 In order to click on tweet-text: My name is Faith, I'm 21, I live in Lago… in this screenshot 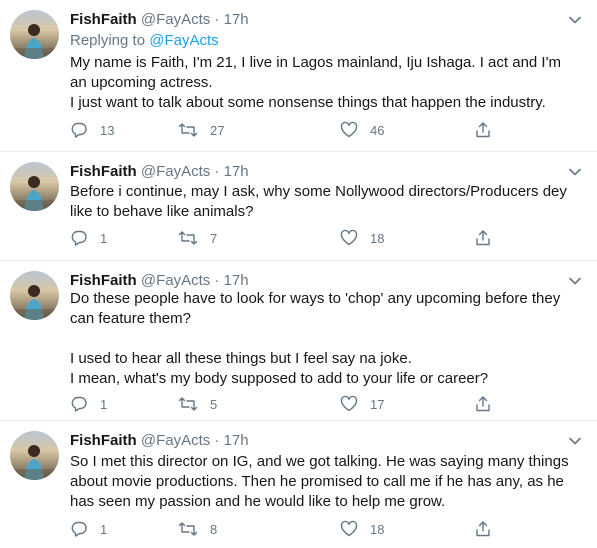, I will do `click(315, 82)`.